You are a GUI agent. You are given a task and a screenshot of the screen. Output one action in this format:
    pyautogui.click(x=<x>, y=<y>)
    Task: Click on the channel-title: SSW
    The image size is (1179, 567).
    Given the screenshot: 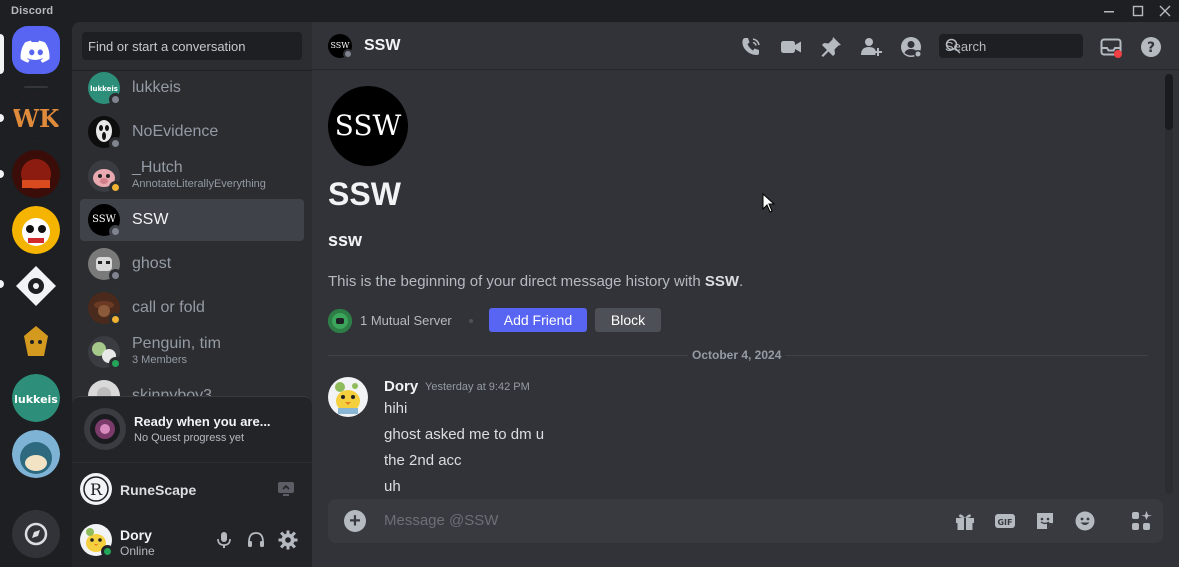 What is the action you would take?
    pyautogui.click(x=382, y=45)
    